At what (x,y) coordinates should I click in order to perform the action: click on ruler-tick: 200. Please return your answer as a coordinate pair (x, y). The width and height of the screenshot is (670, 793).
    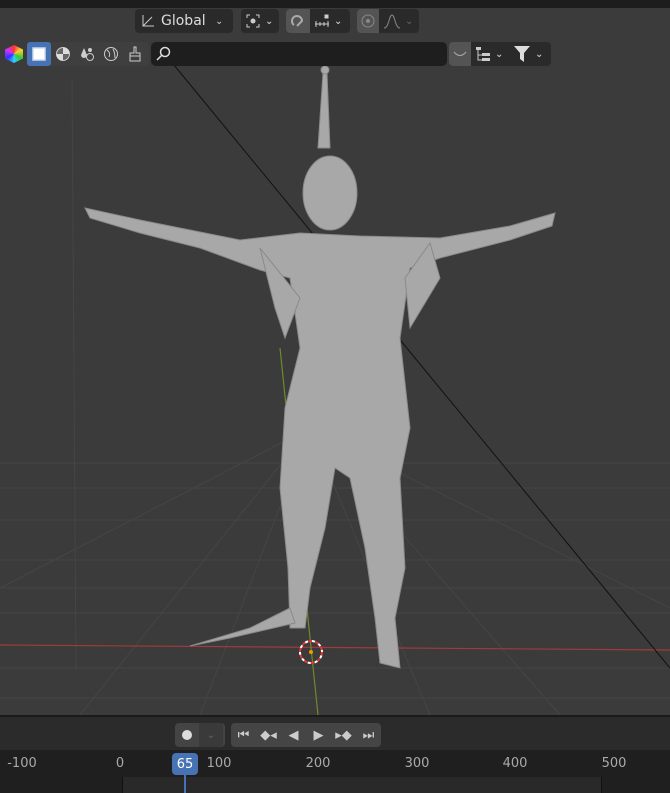
    Looking at the image, I should click on (318, 763).